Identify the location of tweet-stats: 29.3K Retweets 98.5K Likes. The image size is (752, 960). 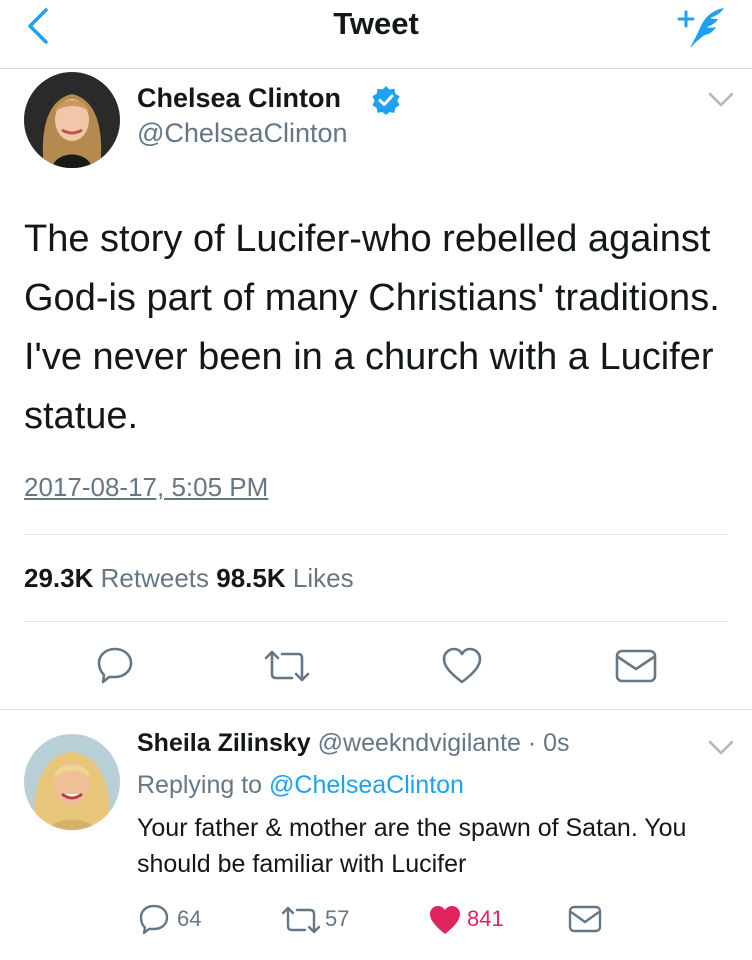
(189, 578).